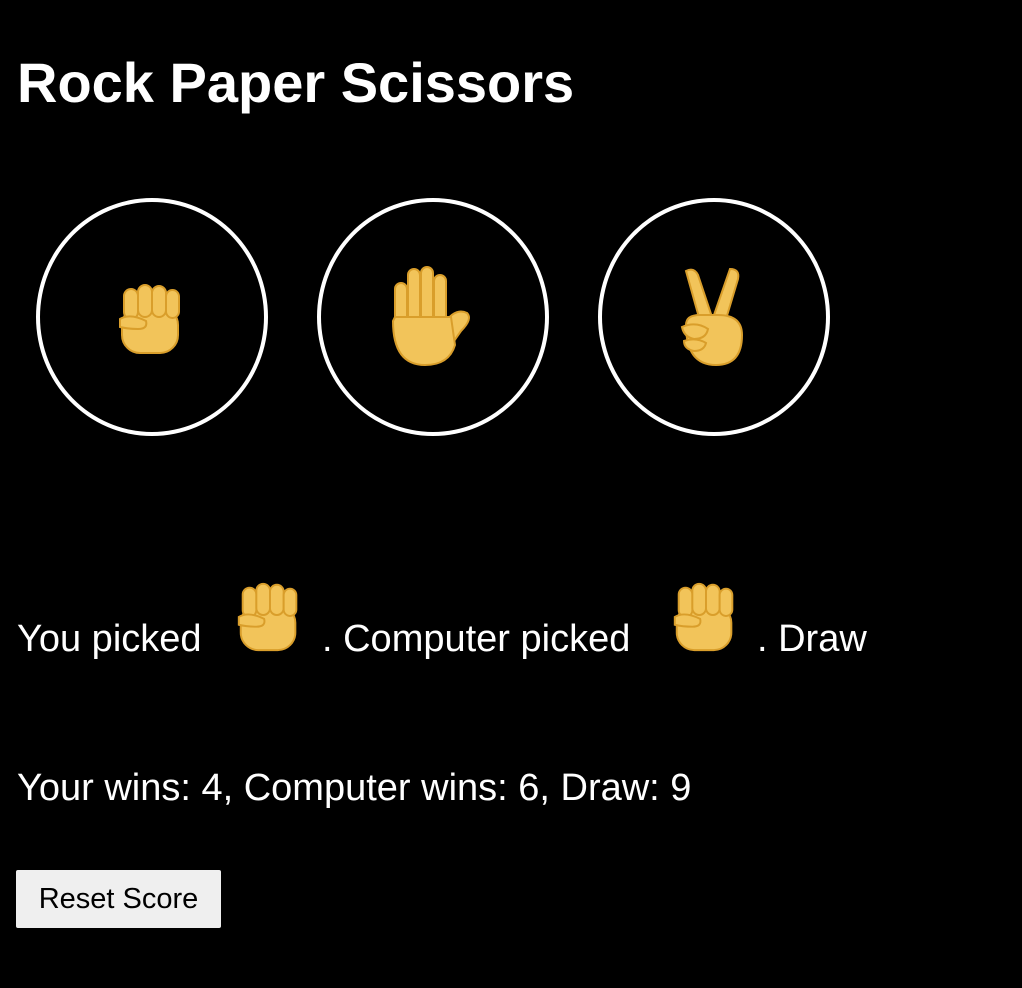 Image resolution: width=1022 pixels, height=988 pixels. I want to click on scissors-button, so click(714, 317).